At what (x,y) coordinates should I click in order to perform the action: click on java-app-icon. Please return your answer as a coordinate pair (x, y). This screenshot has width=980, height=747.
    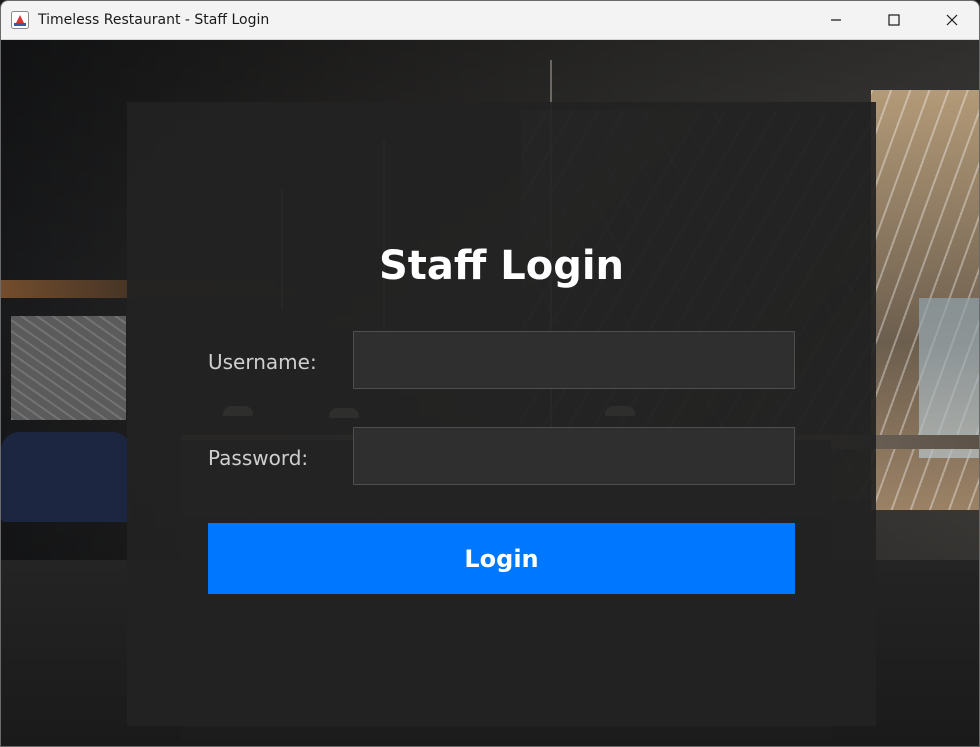
    Looking at the image, I should click on (20, 20).